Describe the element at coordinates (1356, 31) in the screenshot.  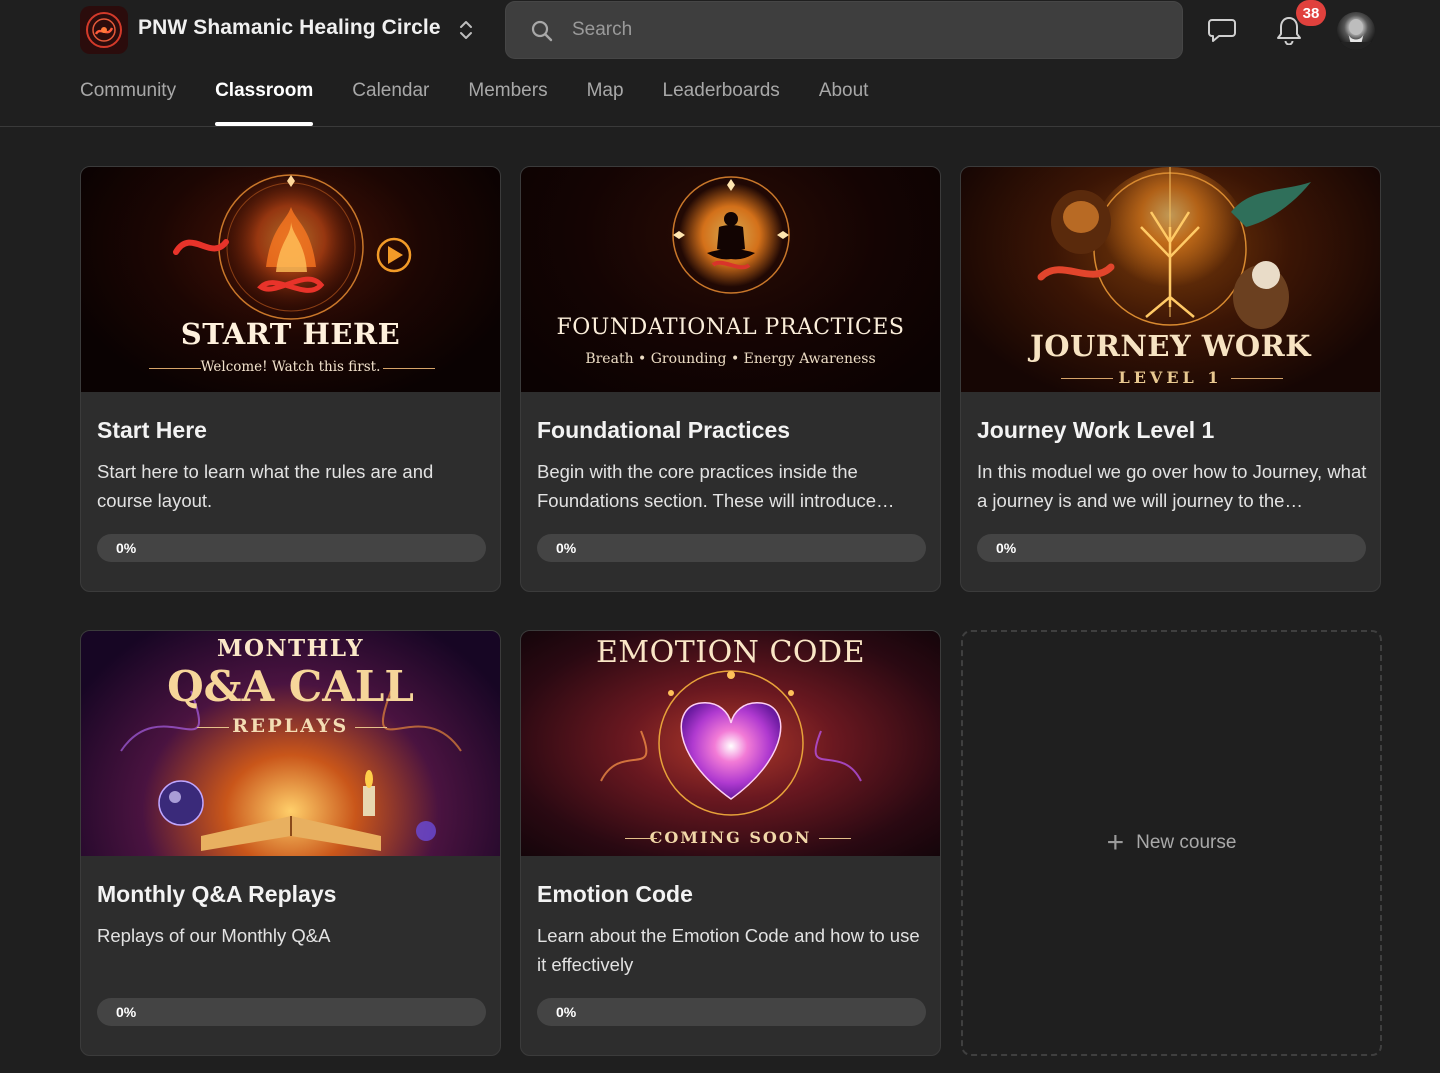
I see `user-avatar` at that location.